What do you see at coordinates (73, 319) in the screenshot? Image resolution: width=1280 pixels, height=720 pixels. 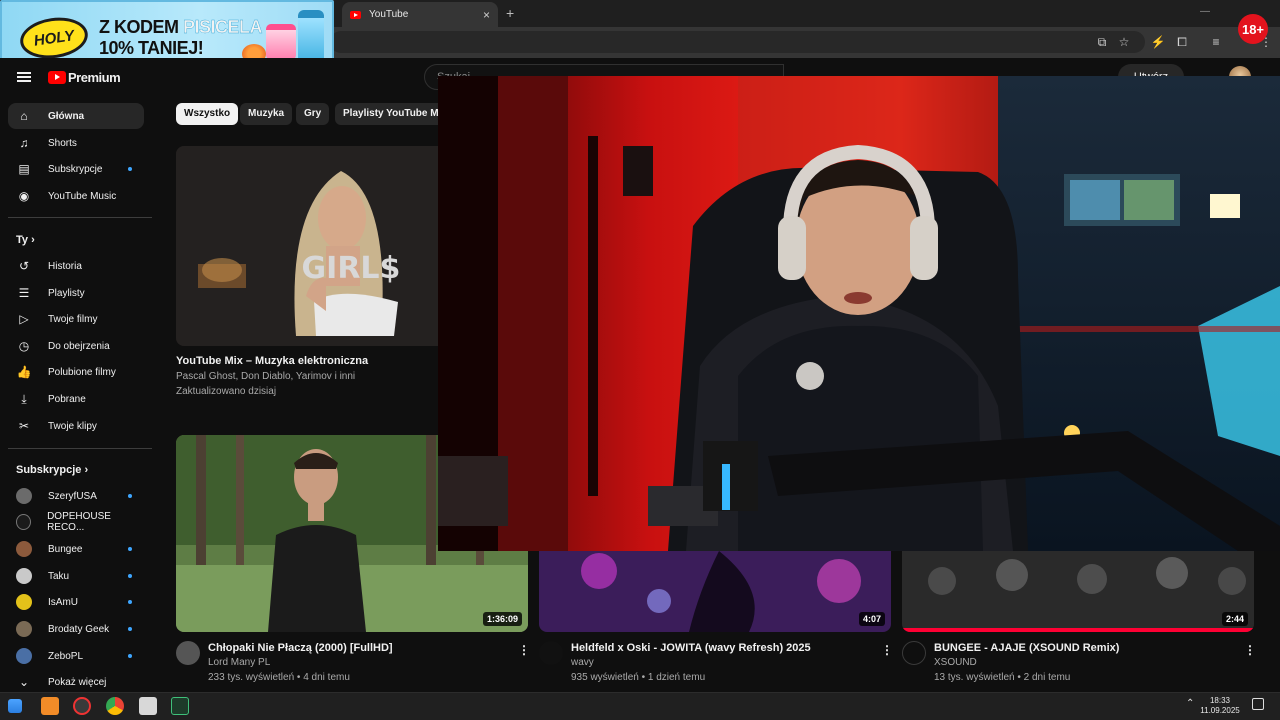 I see `sidebar-item-label: Twoje filmy` at bounding box center [73, 319].